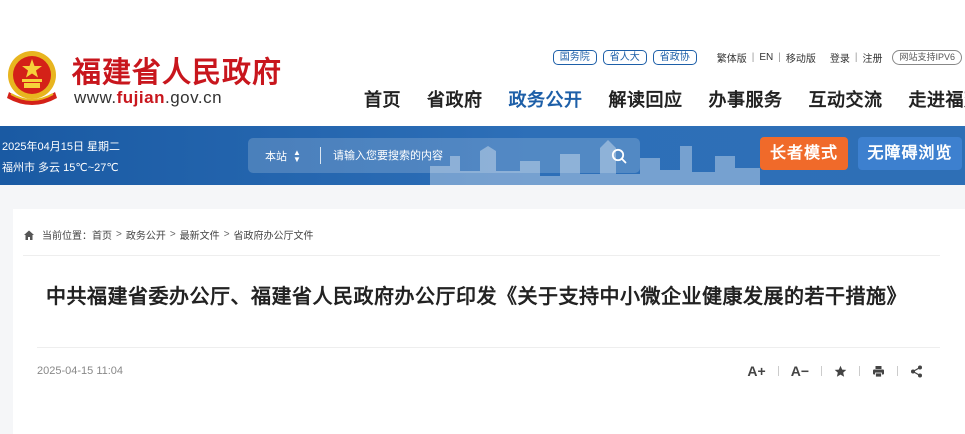  I want to click on font-decrease-button: A−, so click(800, 371).